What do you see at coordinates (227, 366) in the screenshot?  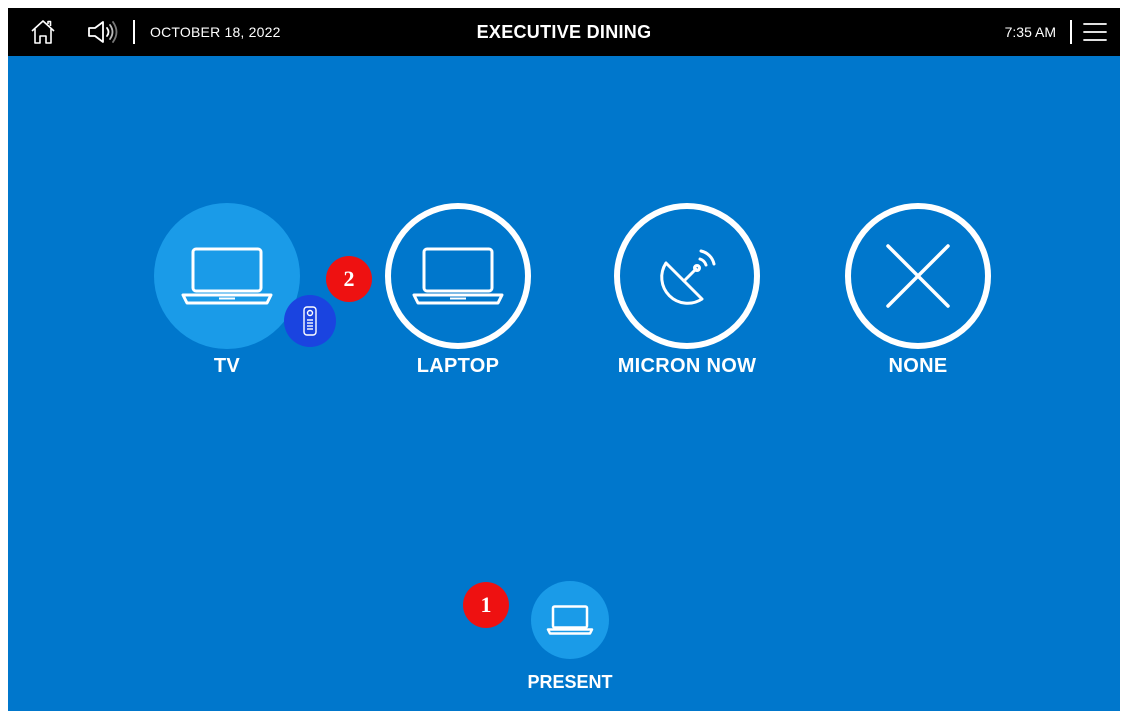 I see `source-tv-label: TV` at bounding box center [227, 366].